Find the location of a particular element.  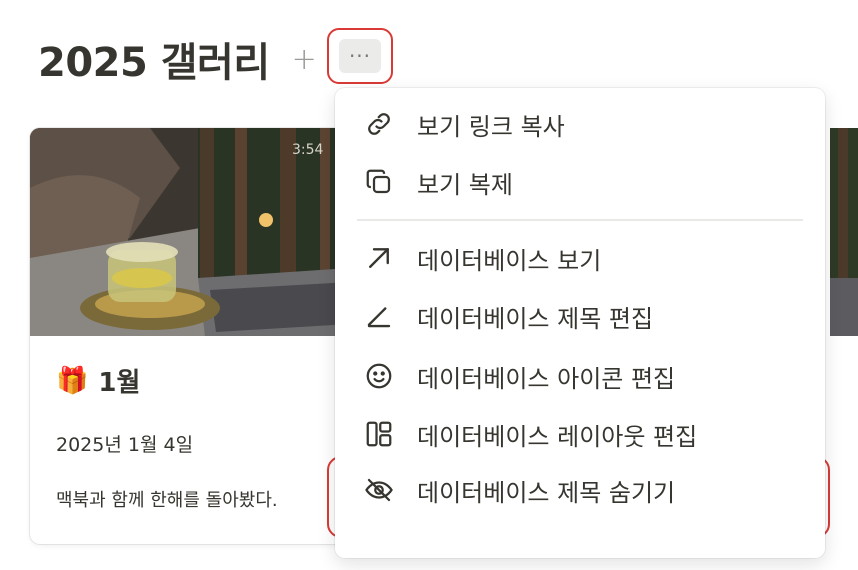

menu-item-label: 데이터베이스 레이아웃 편집 is located at coordinates (557, 436).